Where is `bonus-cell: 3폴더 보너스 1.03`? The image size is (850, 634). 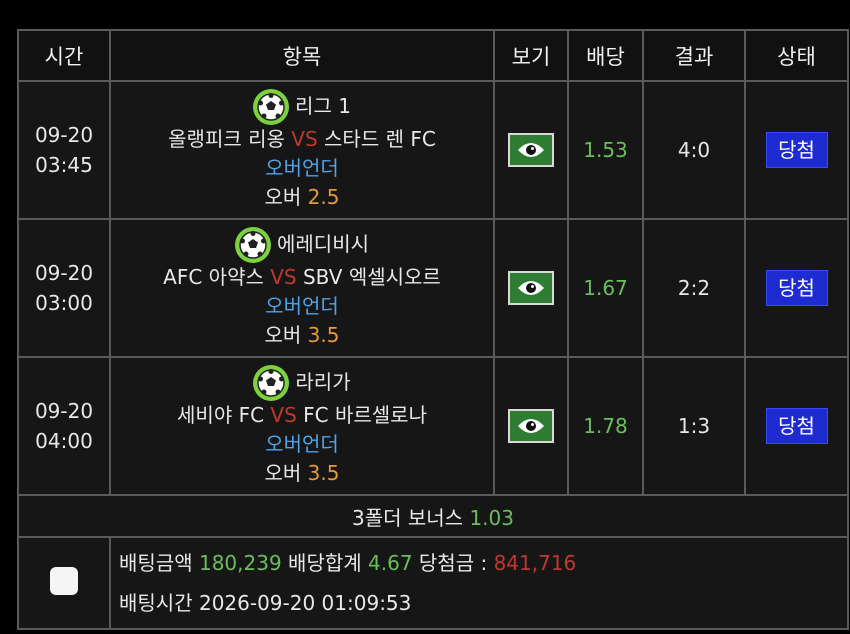
bonus-cell: 3폴더 보너스 1.03 is located at coordinates (433, 516).